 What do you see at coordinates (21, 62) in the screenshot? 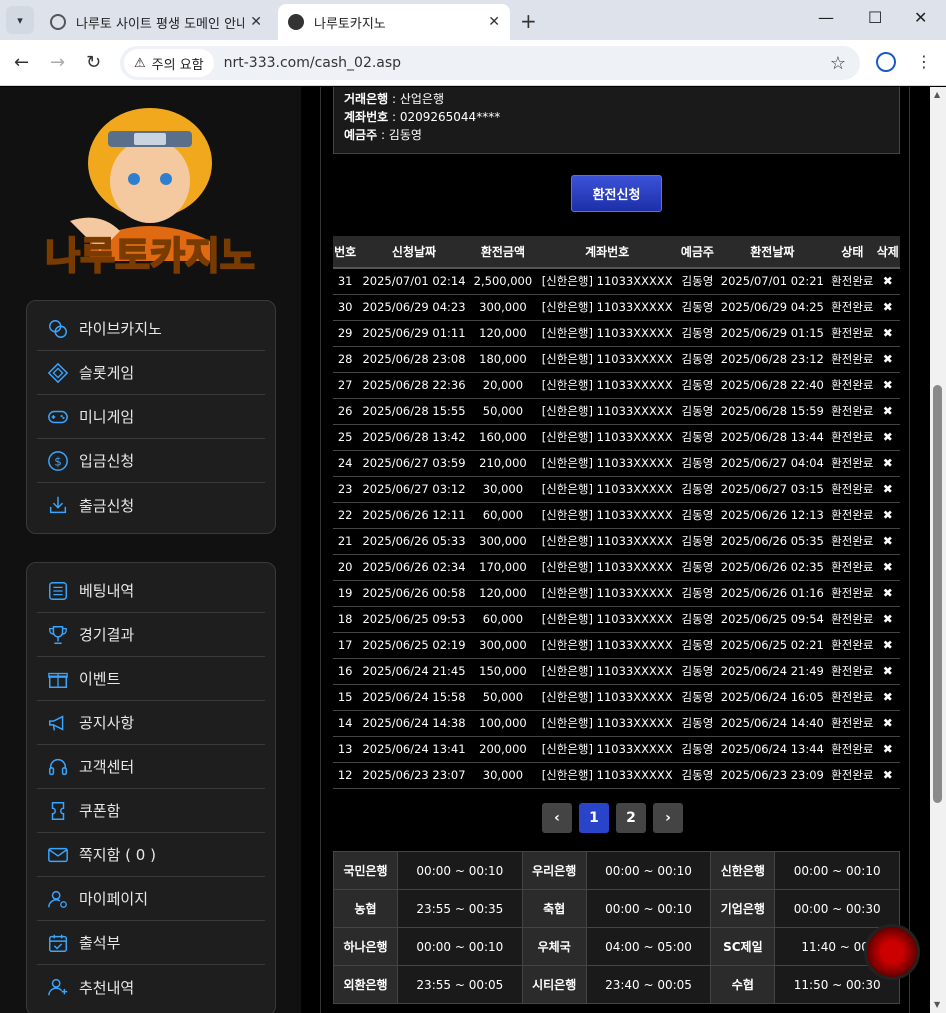
I see `back-icon: ←` at bounding box center [21, 62].